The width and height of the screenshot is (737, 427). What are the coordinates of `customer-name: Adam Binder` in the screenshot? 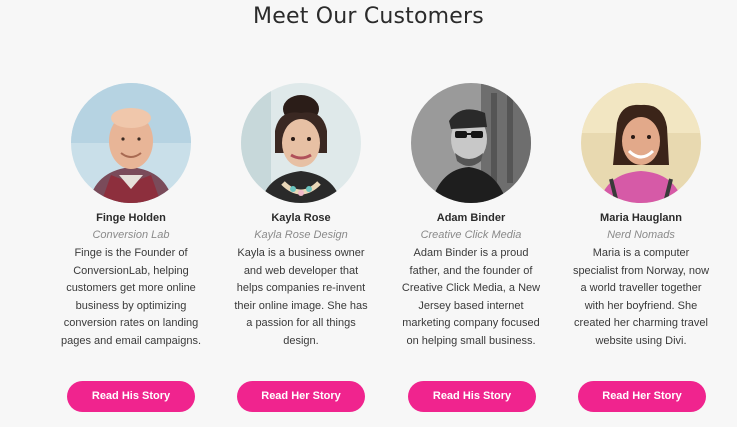 It's located at (471, 218).